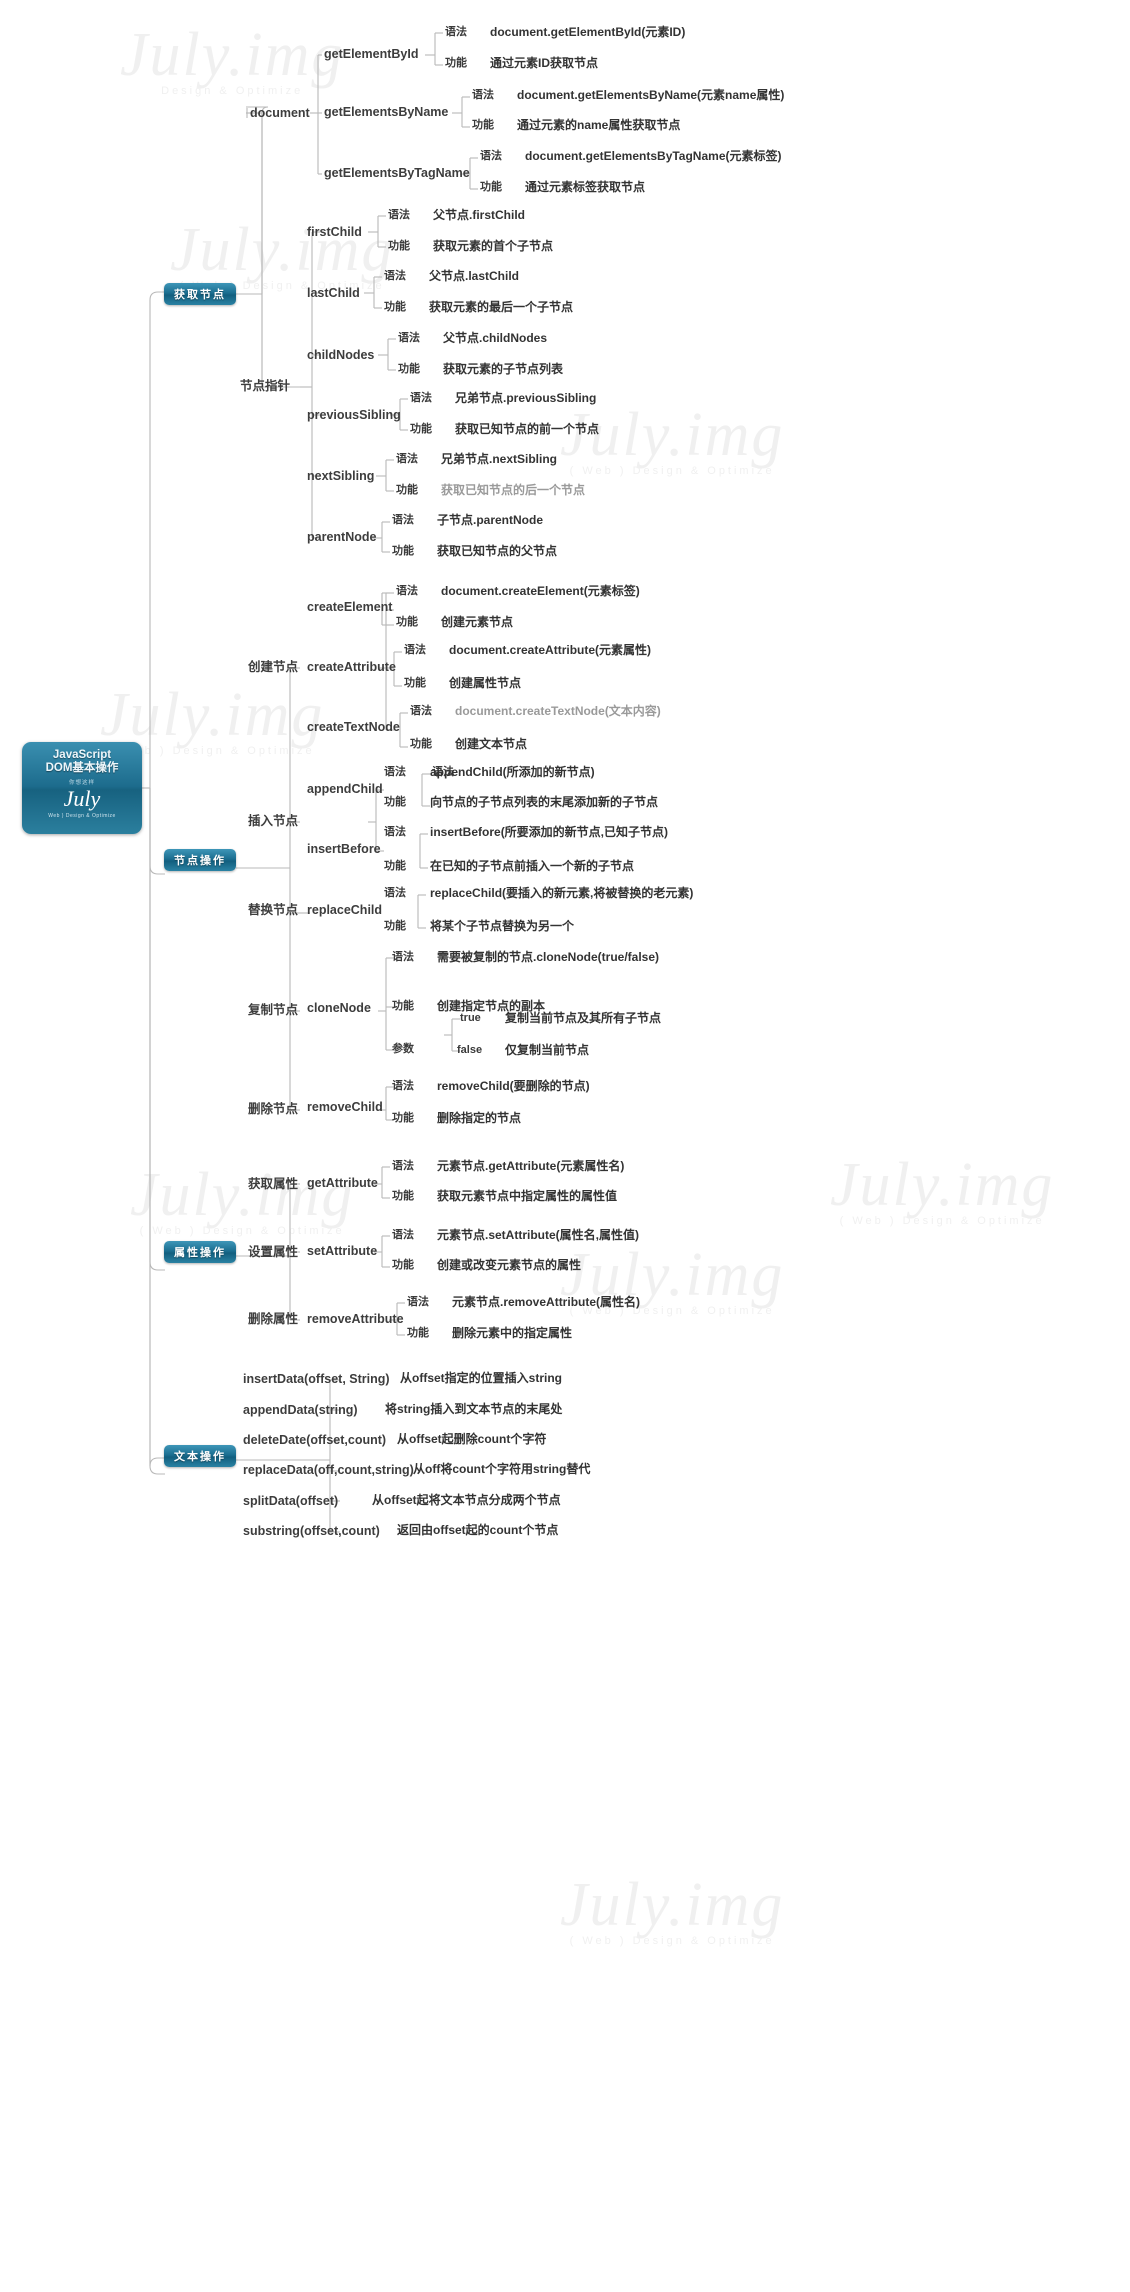 Image resolution: width=1130 pixels, height=2292 pixels. I want to click on method-lastChild: lastChild, so click(333, 293).